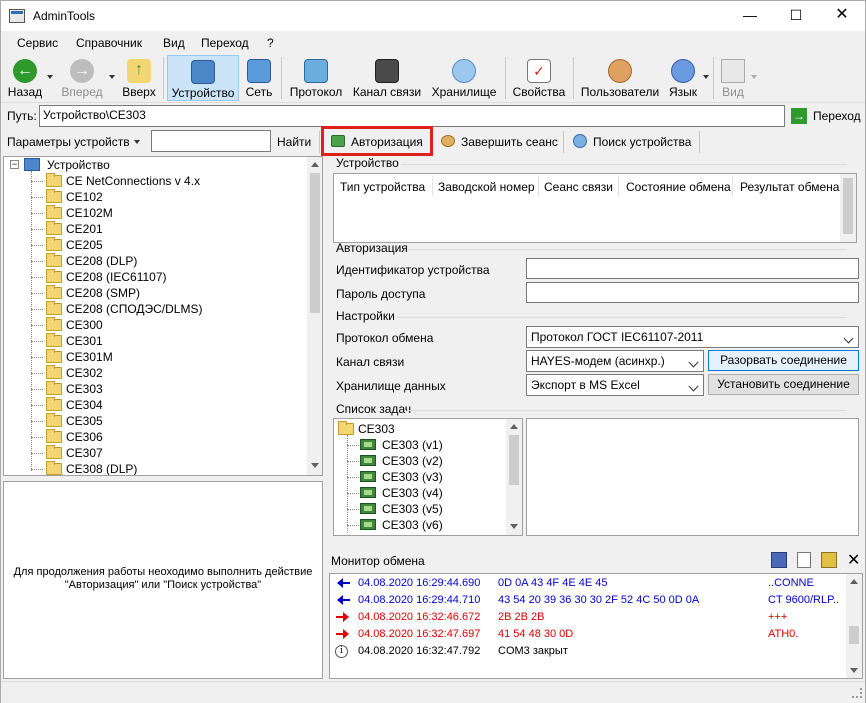 The height and width of the screenshot is (703, 866). Describe the element at coordinates (171, 341) in the screenshot. I see `tree-item: CE301` at that location.